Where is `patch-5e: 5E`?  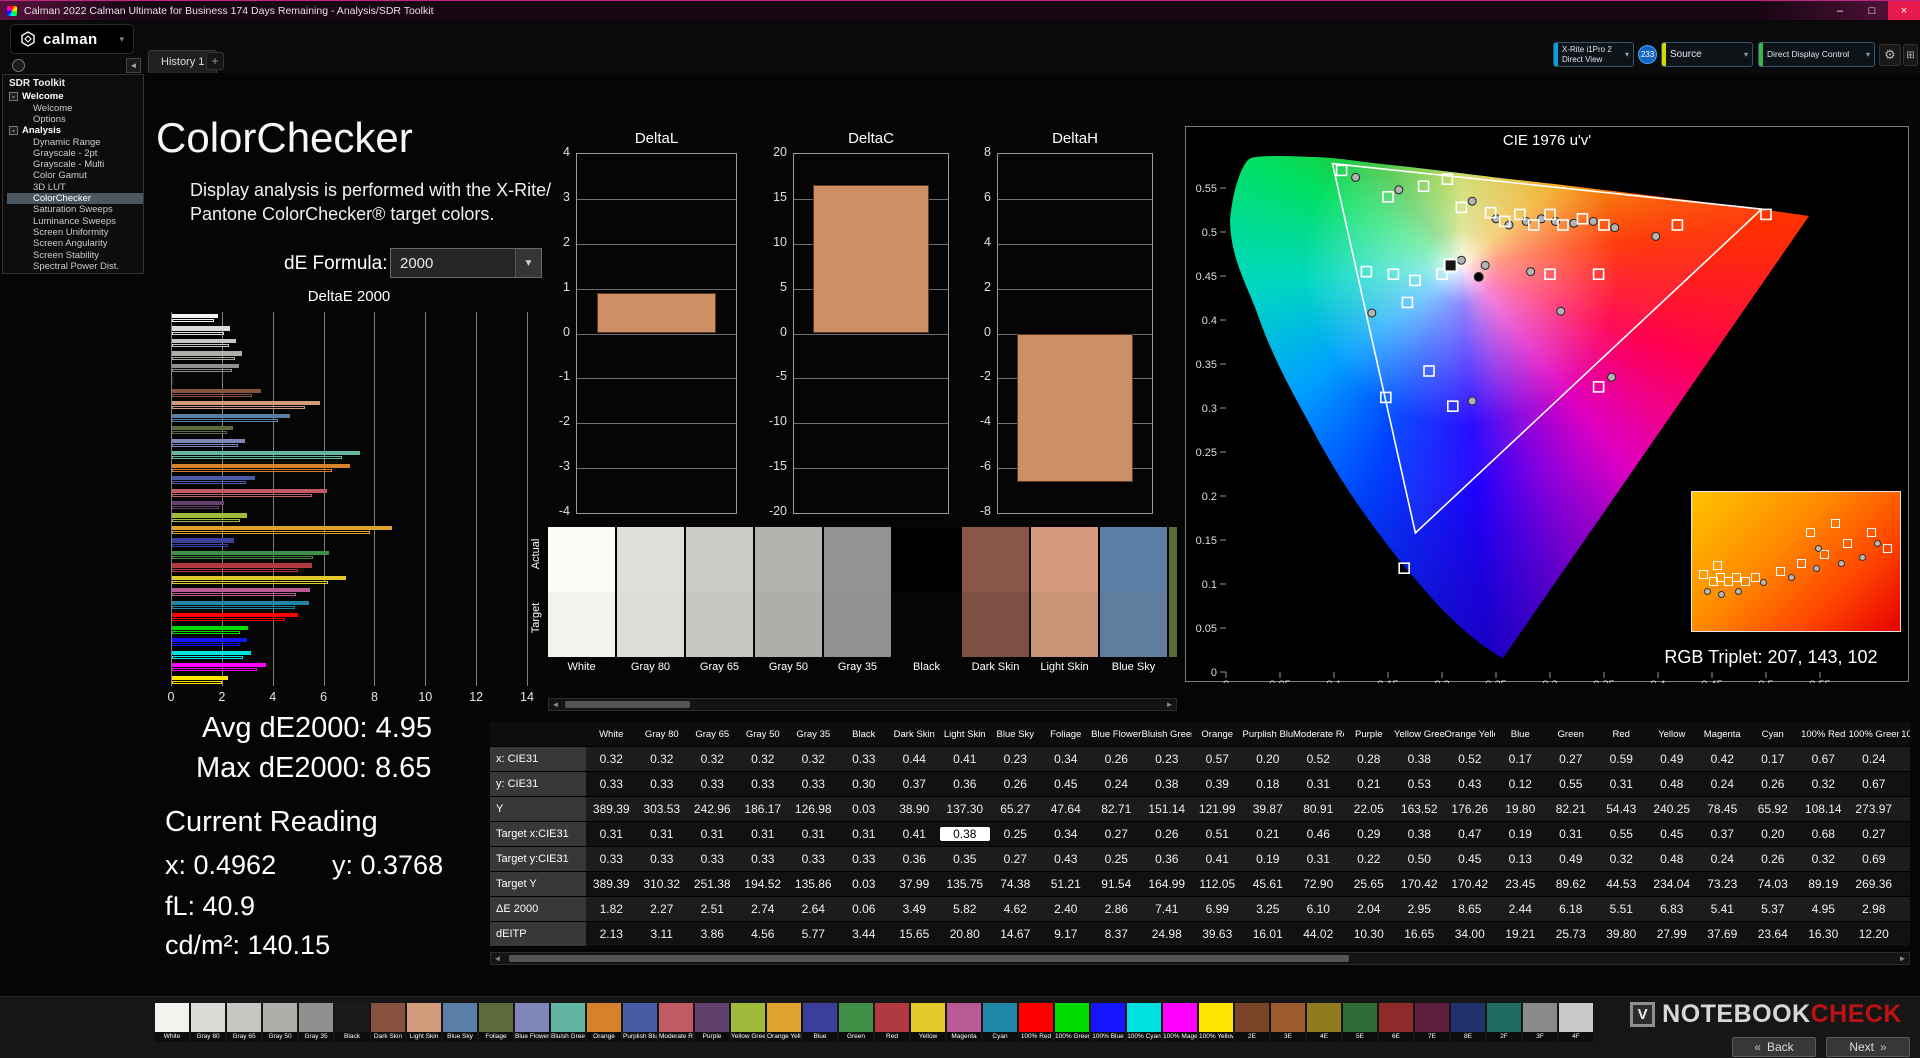 patch-5e: 5E is located at coordinates (1360, 1022).